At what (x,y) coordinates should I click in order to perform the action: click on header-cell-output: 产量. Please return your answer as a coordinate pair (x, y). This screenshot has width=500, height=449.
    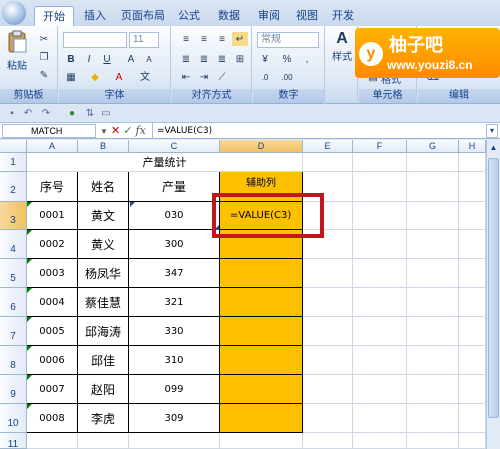
    Looking at the image, I should click on (174, 187).